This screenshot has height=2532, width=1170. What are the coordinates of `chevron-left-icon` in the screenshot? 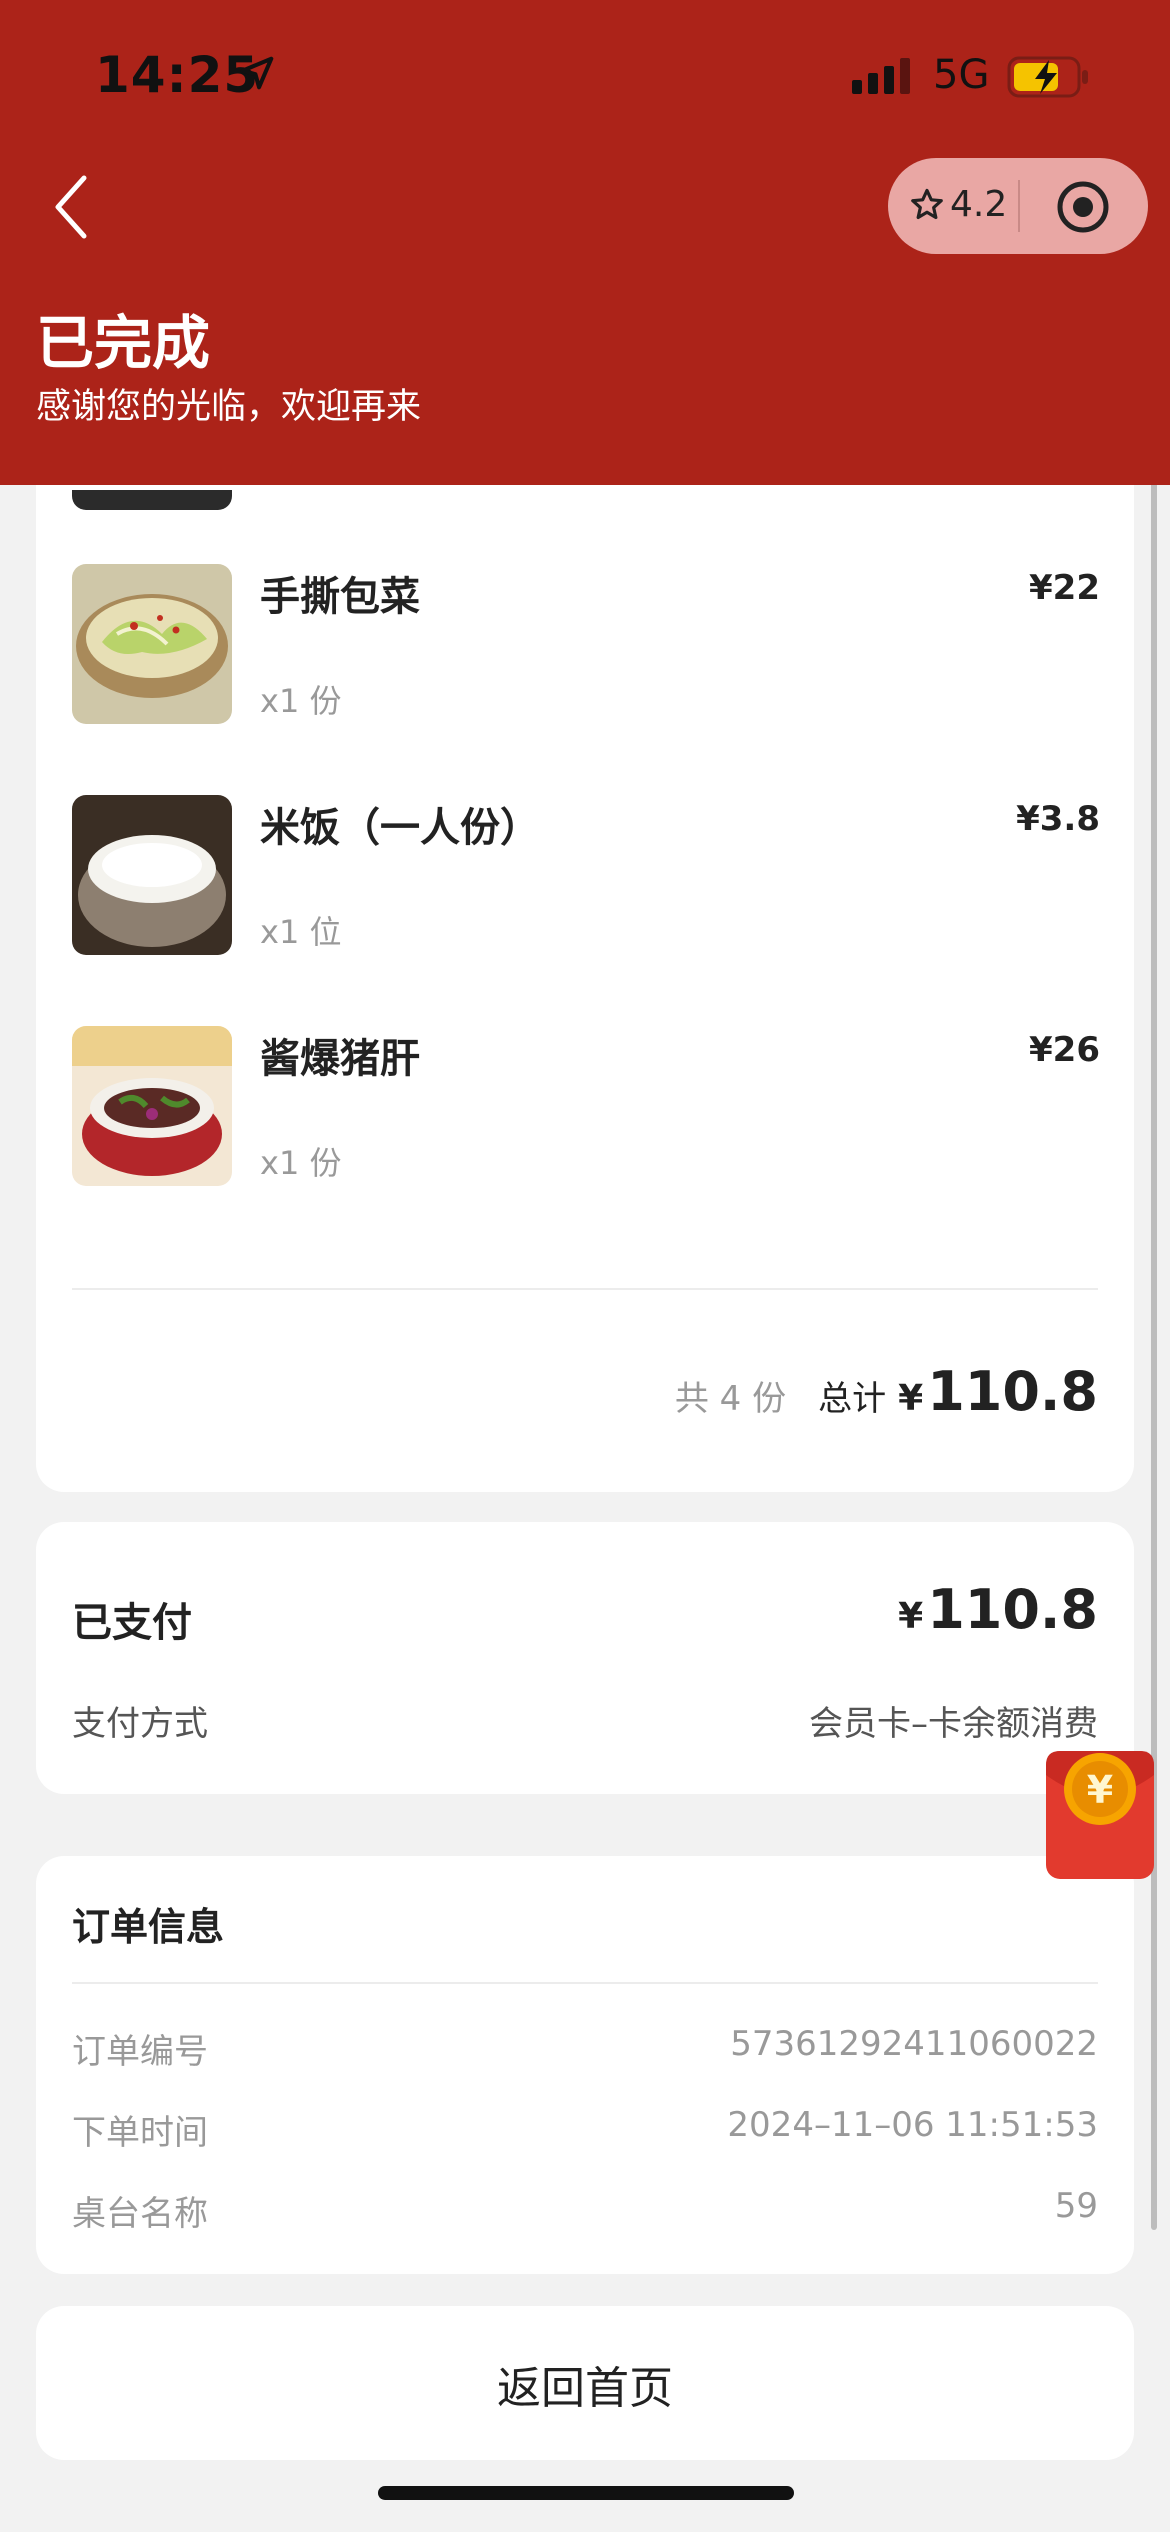 It's located at (74, 207).